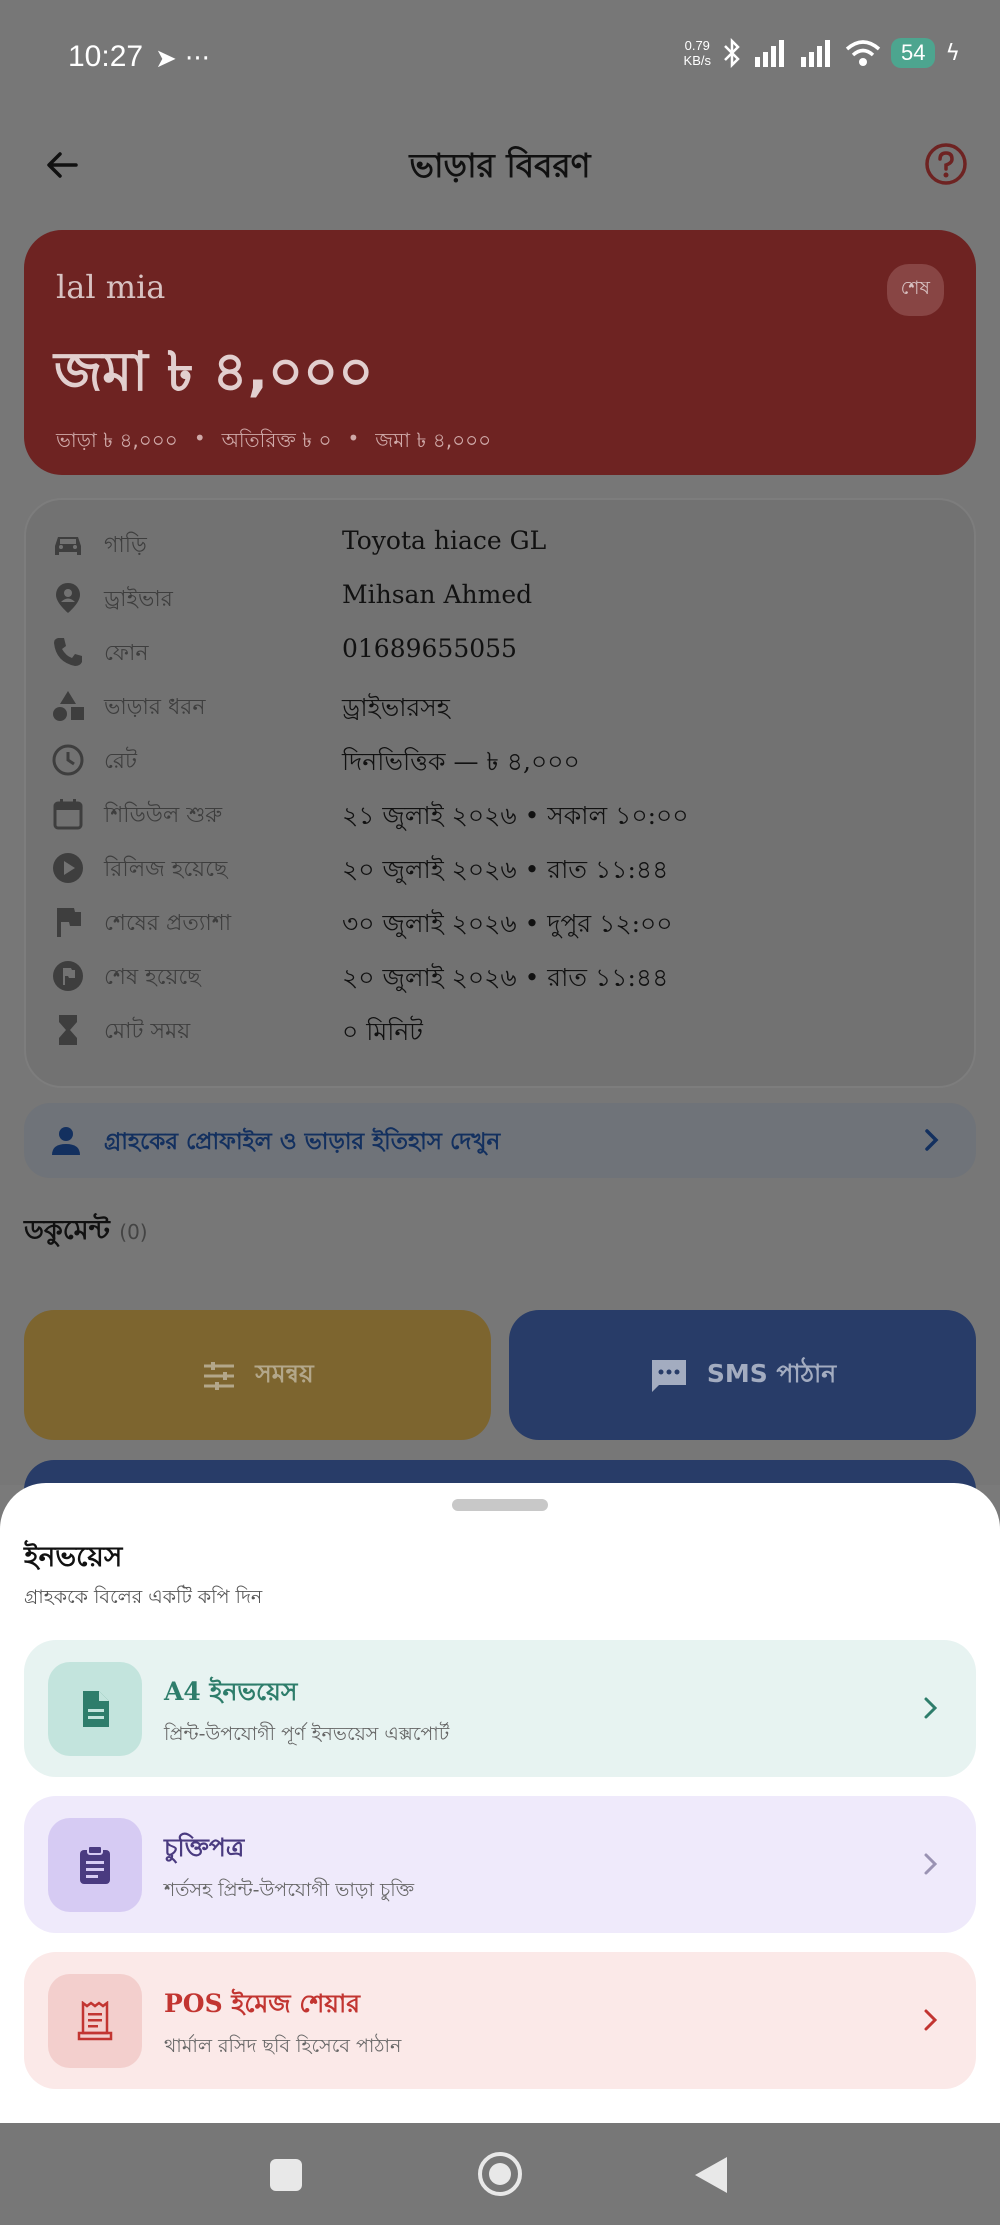 The image size is (1000, 2225). I want to click on customer-profile-link: গ্রাহকের প্রোফাইল ও ভাড়ার ইতিহাস দেখুন, so click(500, 1140).